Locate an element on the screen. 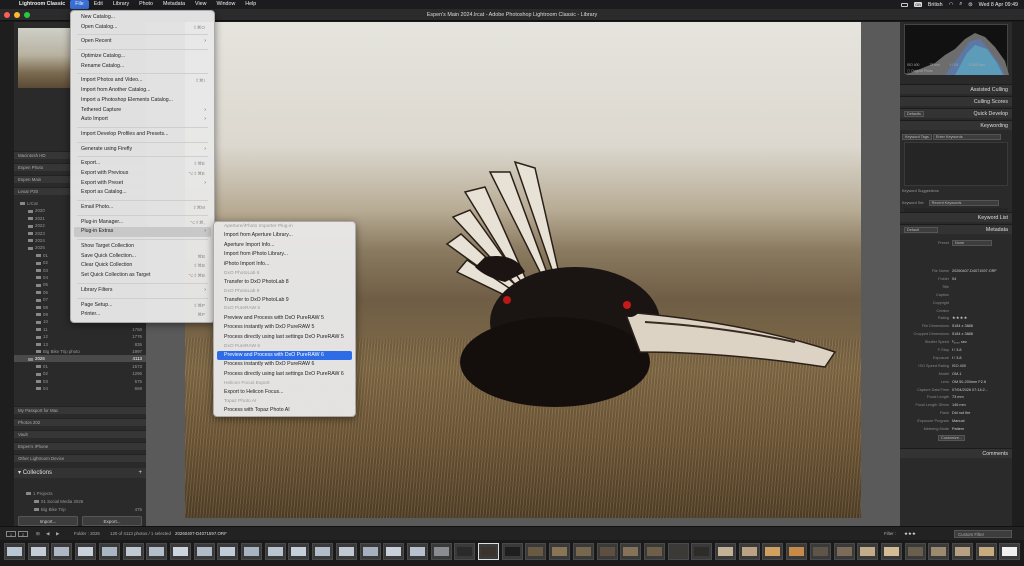  file-menu-item: Save Quick Collection... ⌘B is located at coordinates (142, 257).